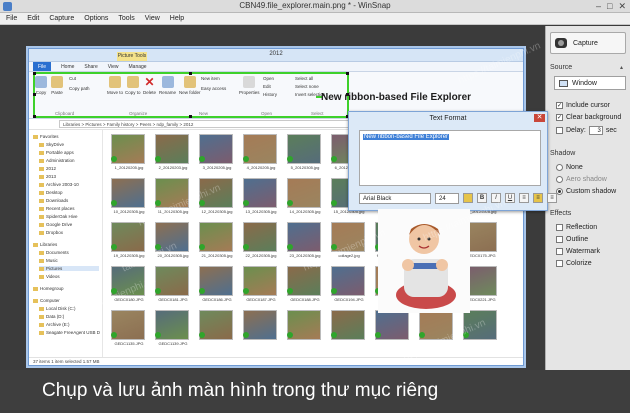 The image size is (630, 413). I want to click on nav-item: 2012, so click(47, 168).